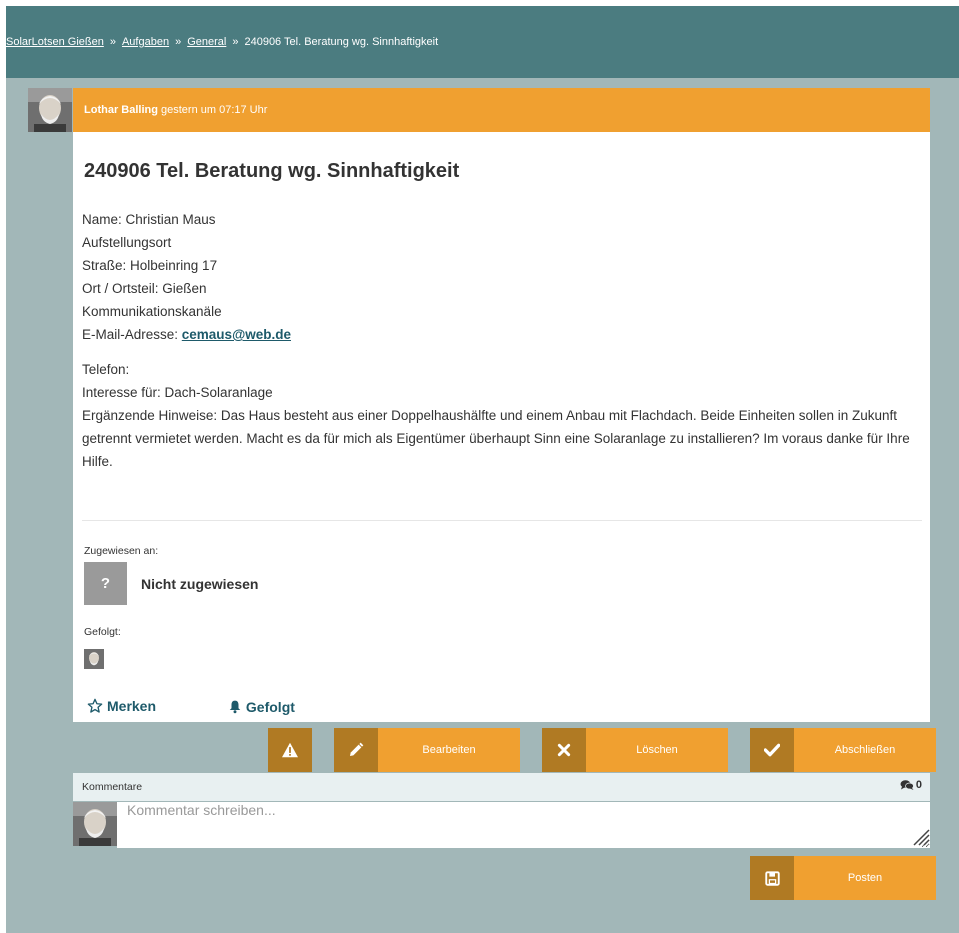  What do you see at coordinates (564, 750) in the screenshot?
I see `close-icon` at bounding box center [564, 750].